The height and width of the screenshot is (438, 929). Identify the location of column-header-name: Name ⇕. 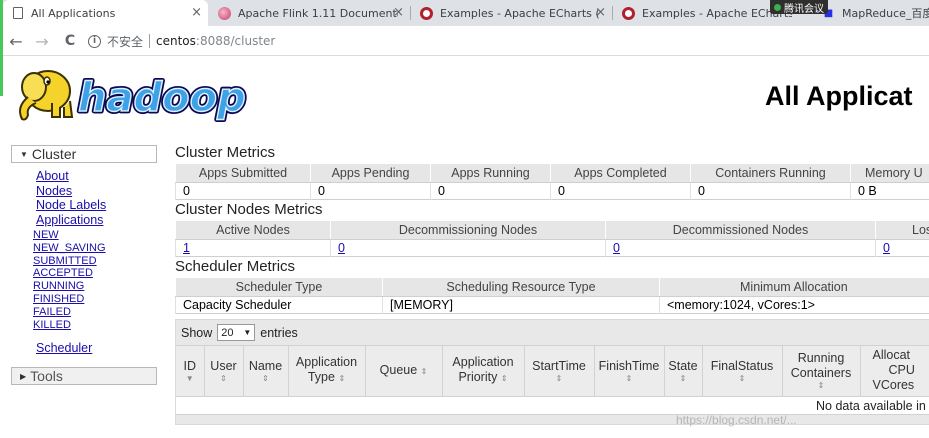
(266, 370).